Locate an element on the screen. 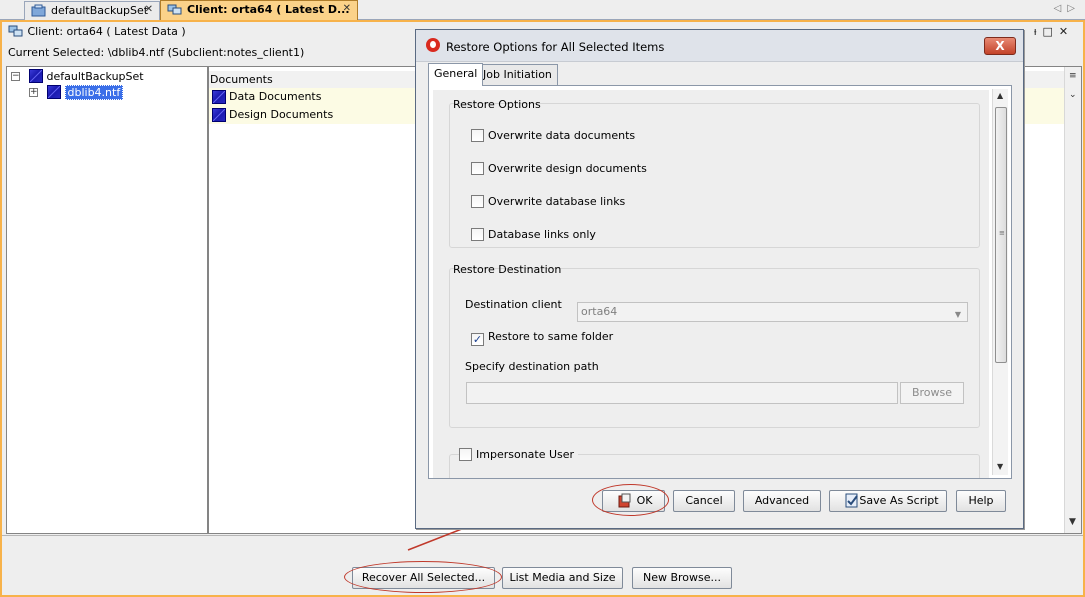  browse-button: Browse is located at coordinates (932, 393).